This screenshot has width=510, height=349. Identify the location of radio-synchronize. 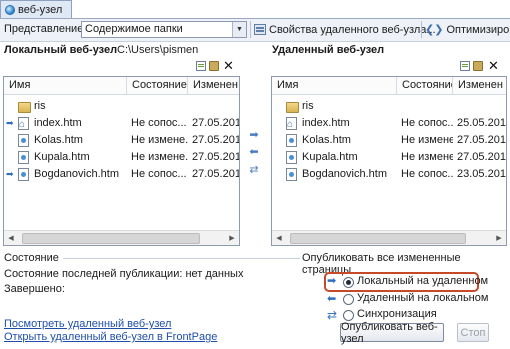
(348, 315).